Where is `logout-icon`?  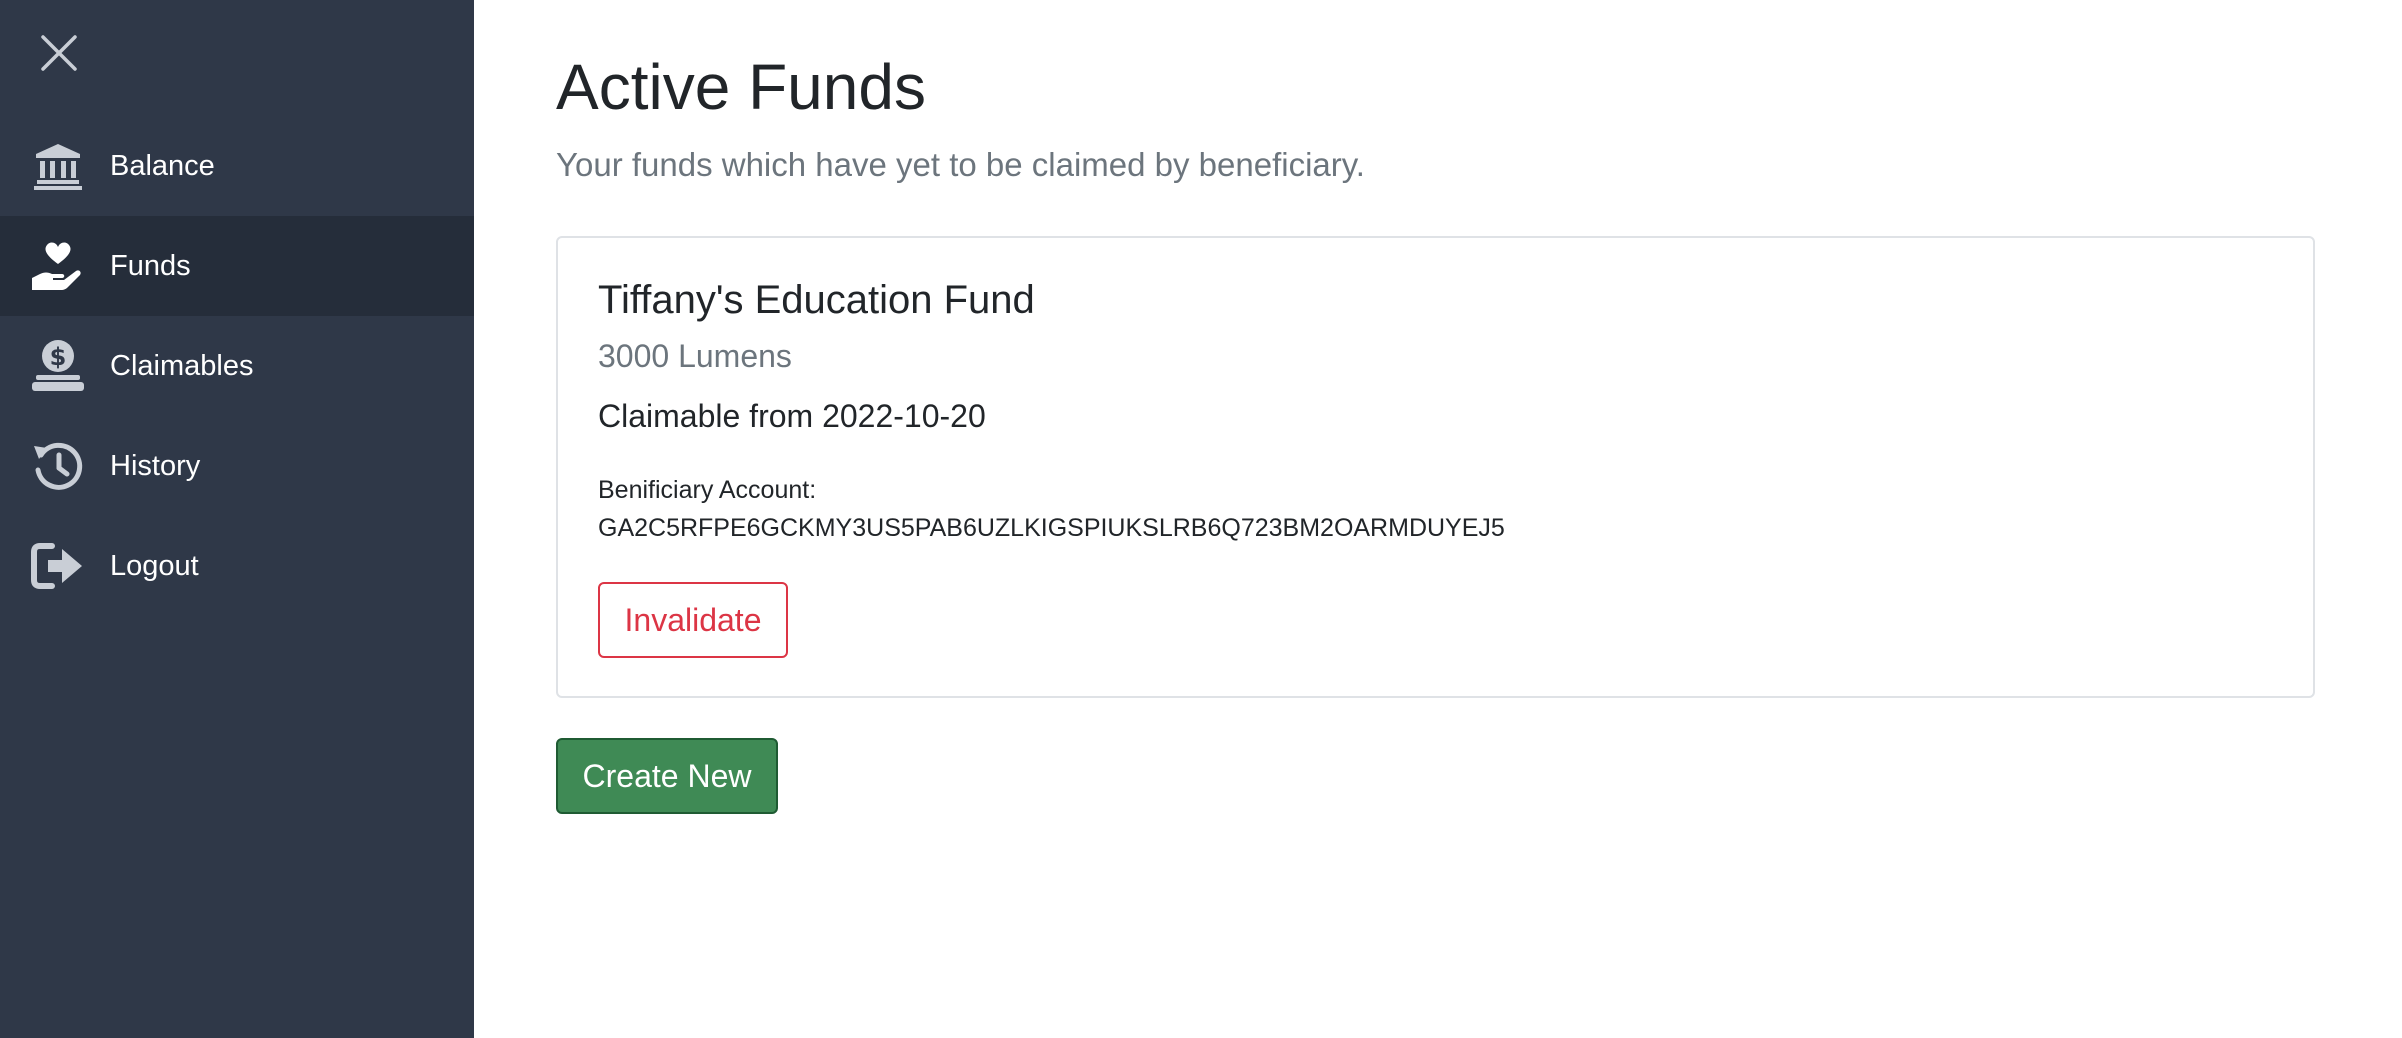 logout-icon is located at coordinates (58, 566).